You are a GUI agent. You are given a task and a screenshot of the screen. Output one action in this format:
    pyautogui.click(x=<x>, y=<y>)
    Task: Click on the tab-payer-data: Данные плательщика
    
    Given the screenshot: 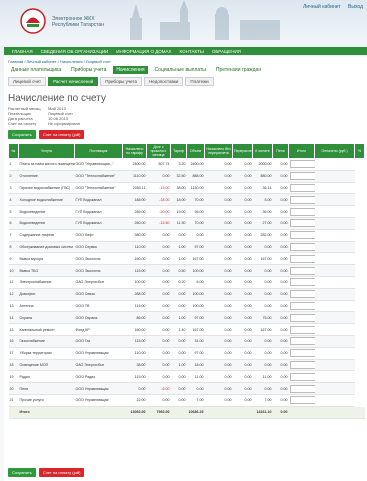 What is the action you would take?
    pyautogui.click(x=36, y=70)
    